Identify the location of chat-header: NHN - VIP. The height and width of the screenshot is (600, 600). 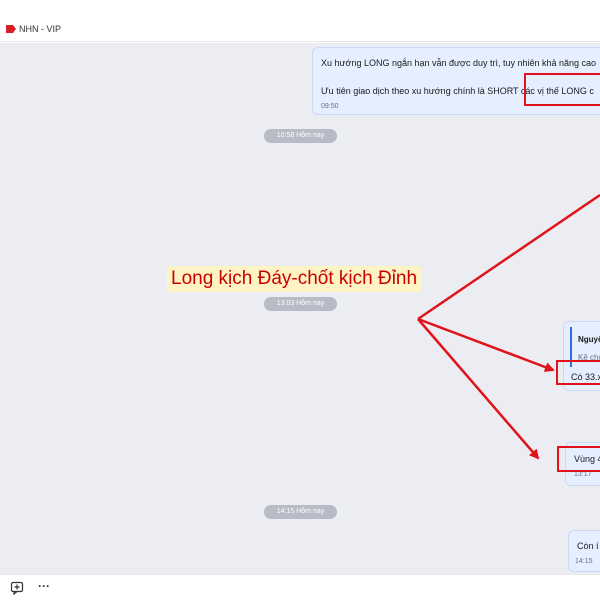
(300, 21).